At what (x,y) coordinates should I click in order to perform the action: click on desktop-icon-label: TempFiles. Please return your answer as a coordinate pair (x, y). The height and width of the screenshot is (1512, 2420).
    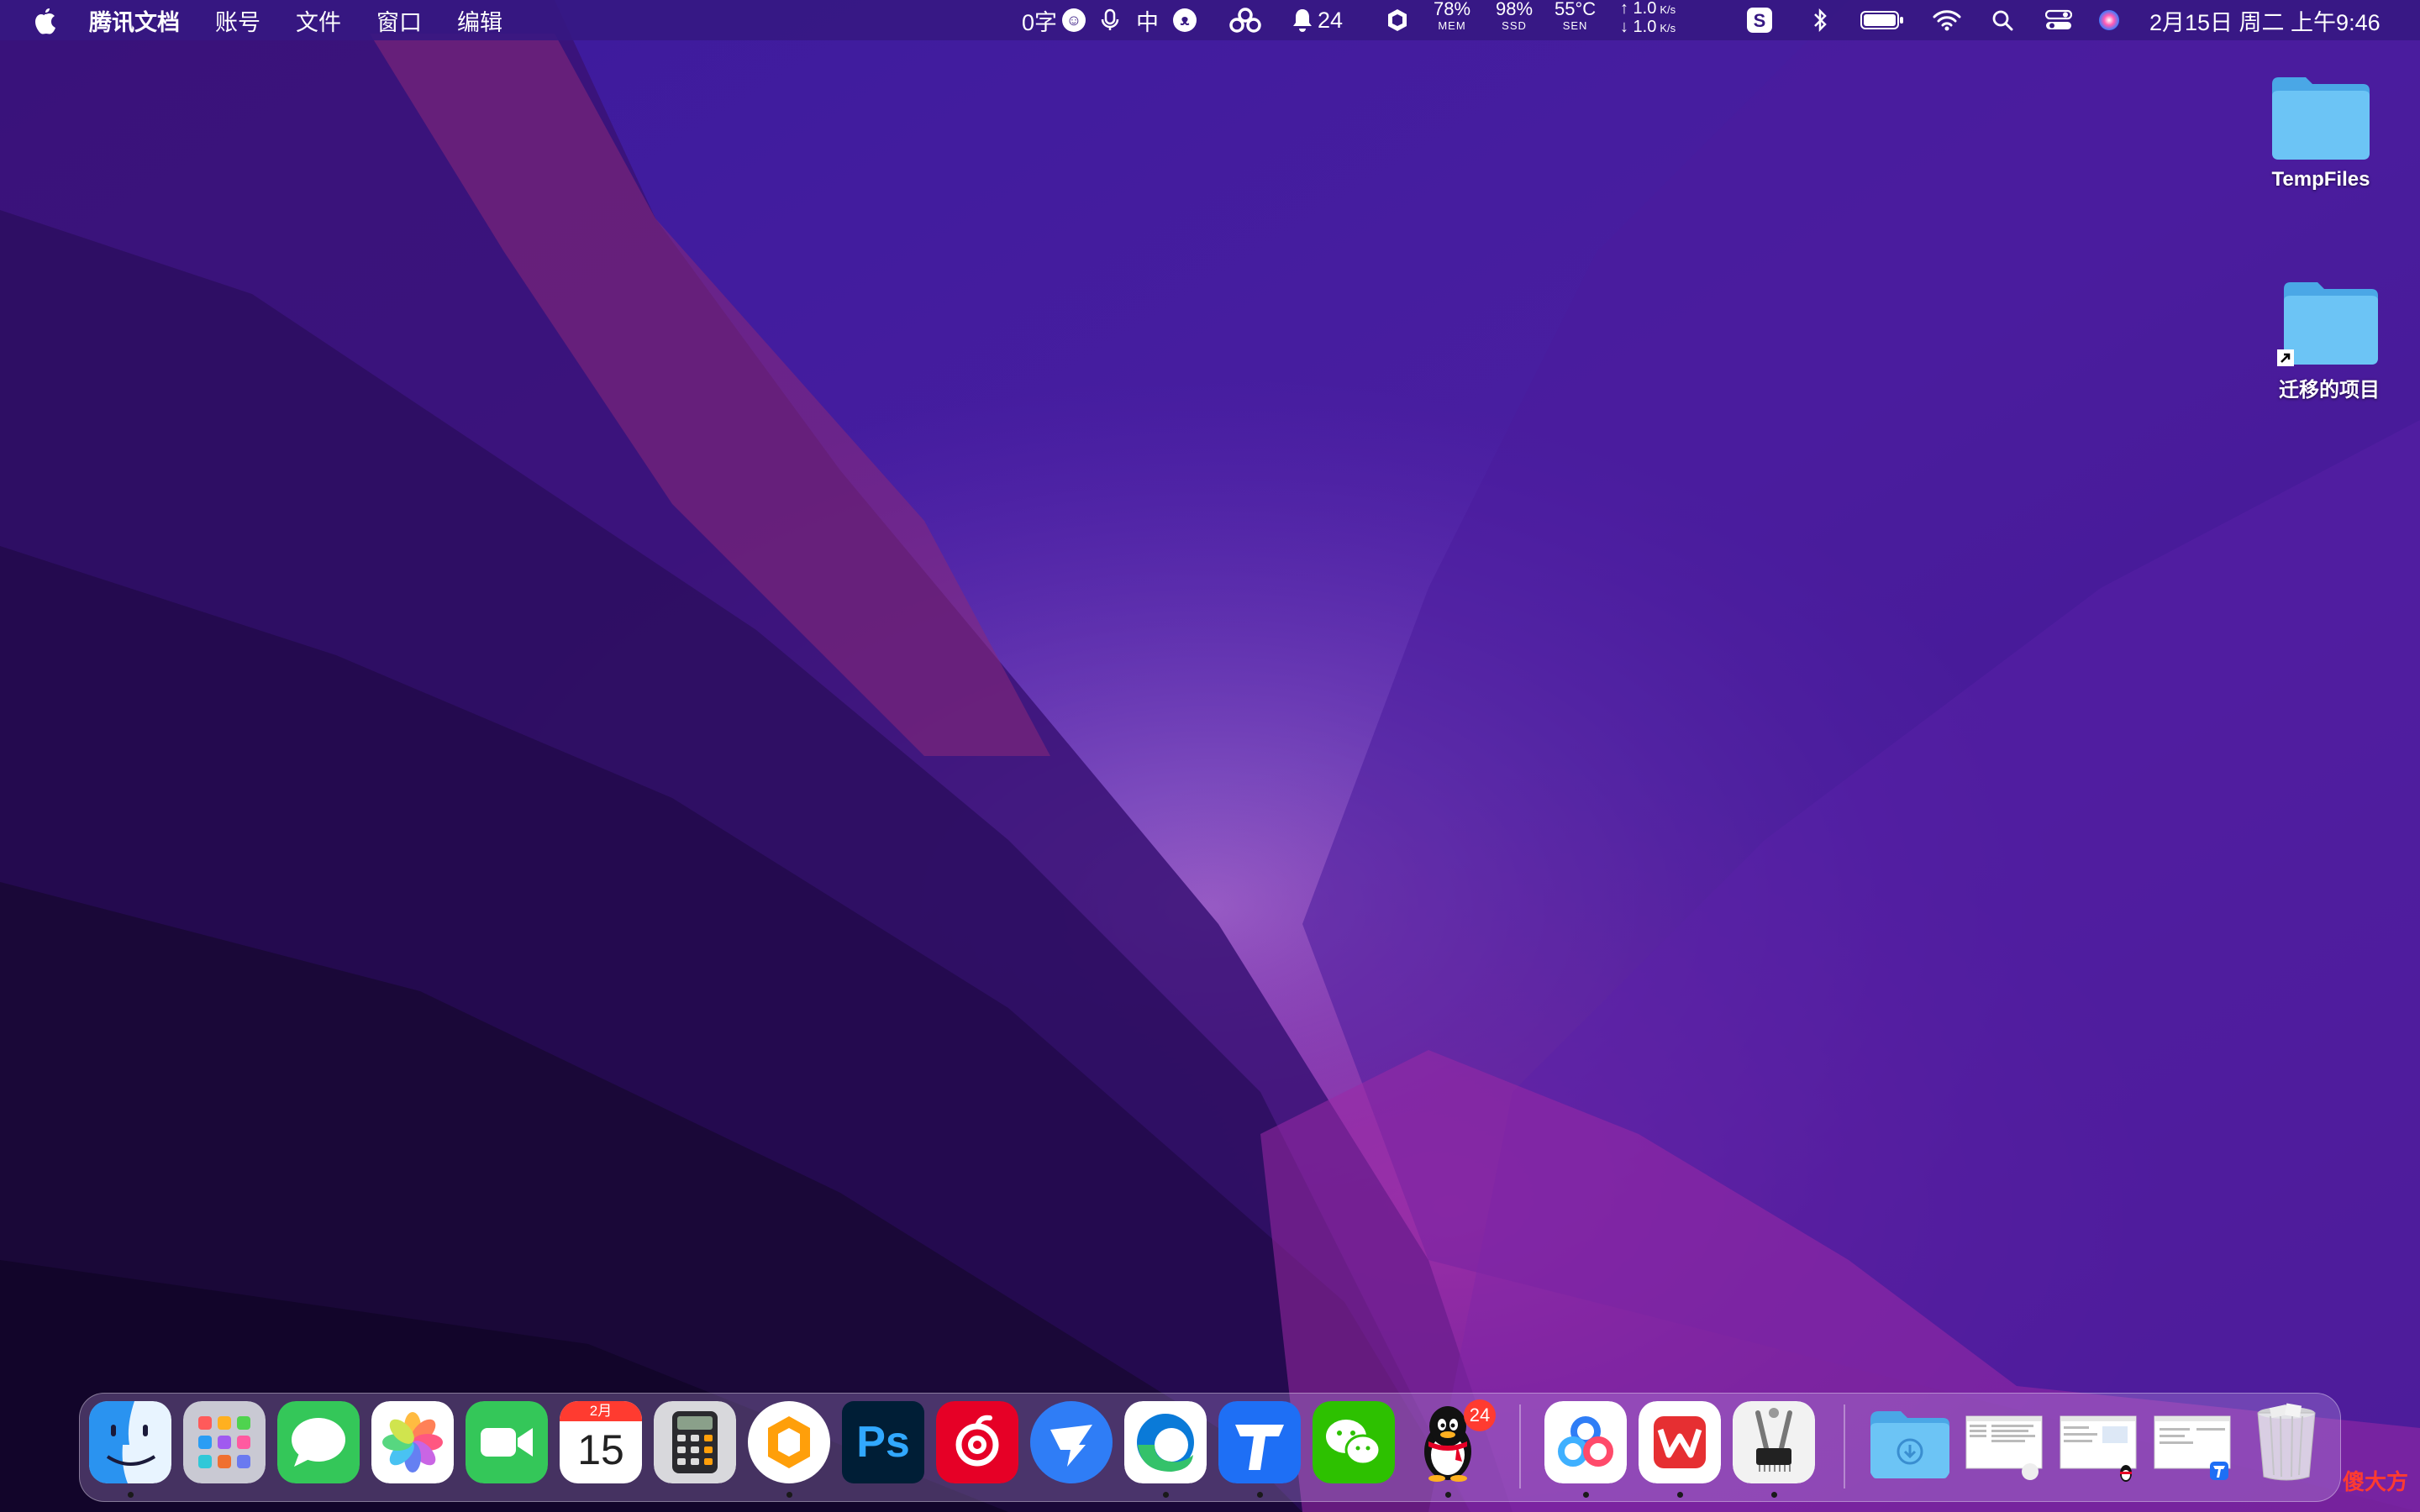
    Looking at the image, I should click on (2321, 179).